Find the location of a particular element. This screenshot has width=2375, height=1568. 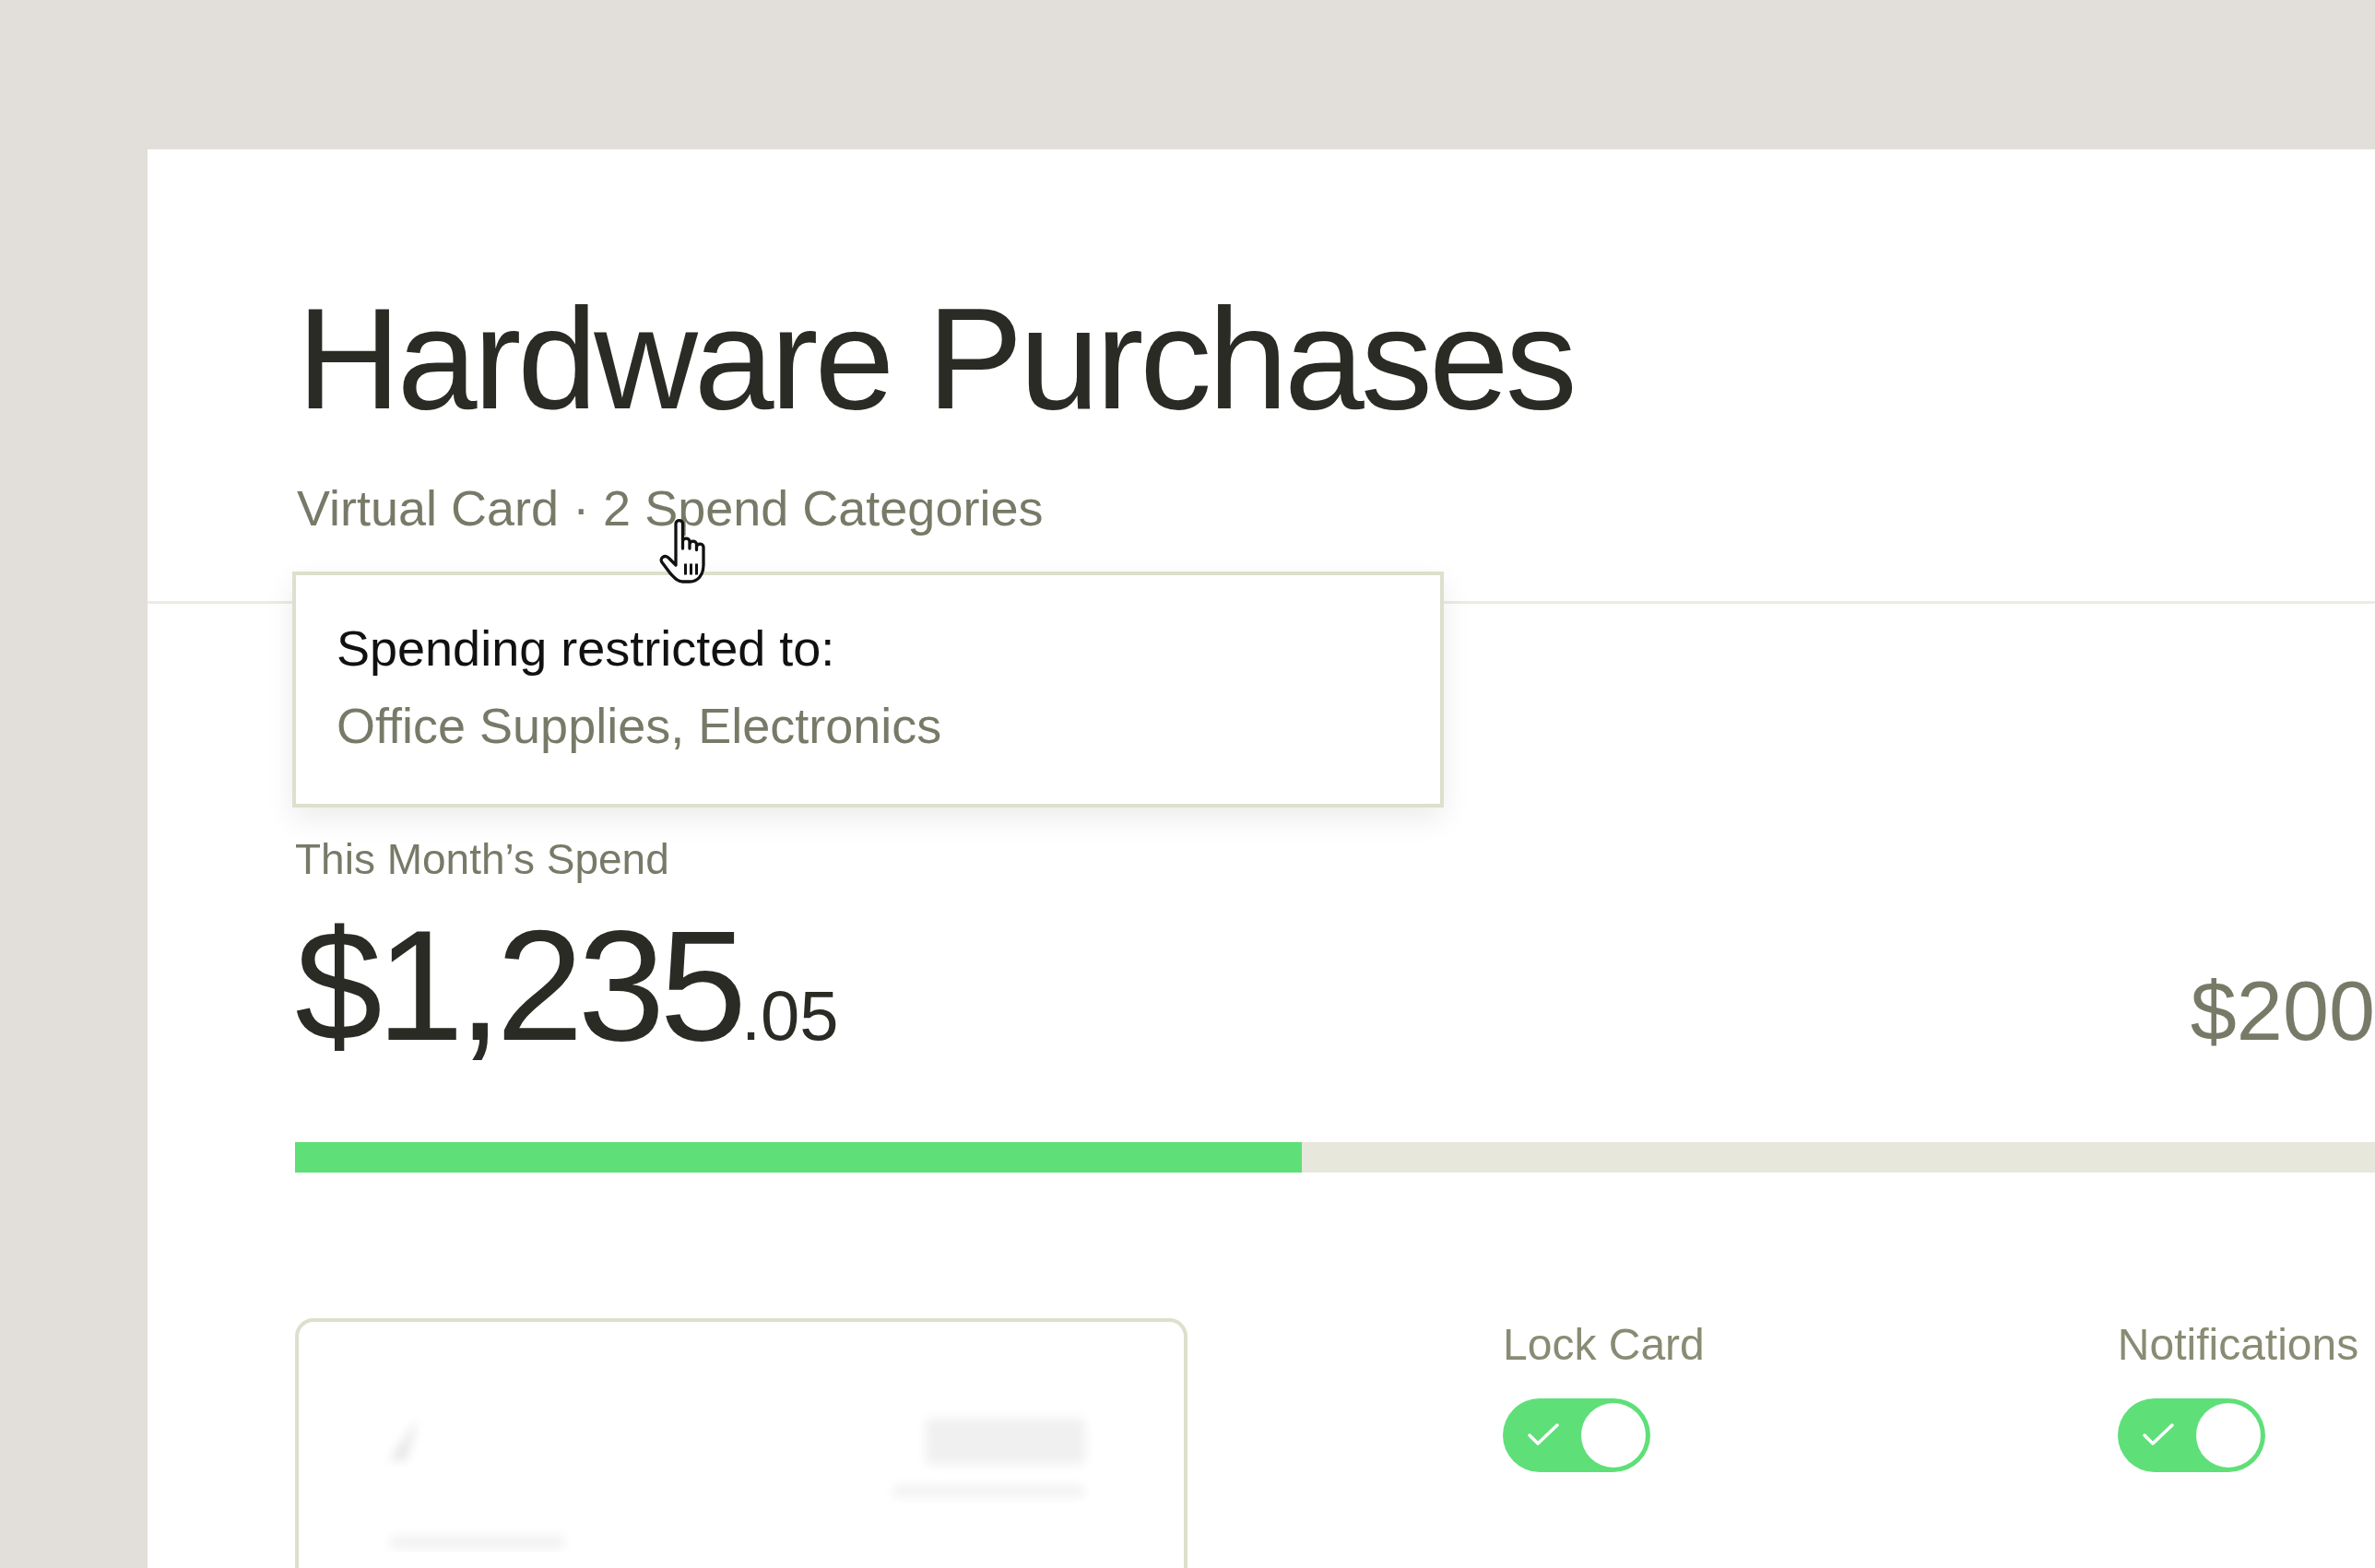

card-subtitle: Virtual Card · 2 Spend Categories is located at coordinates (670, 508).